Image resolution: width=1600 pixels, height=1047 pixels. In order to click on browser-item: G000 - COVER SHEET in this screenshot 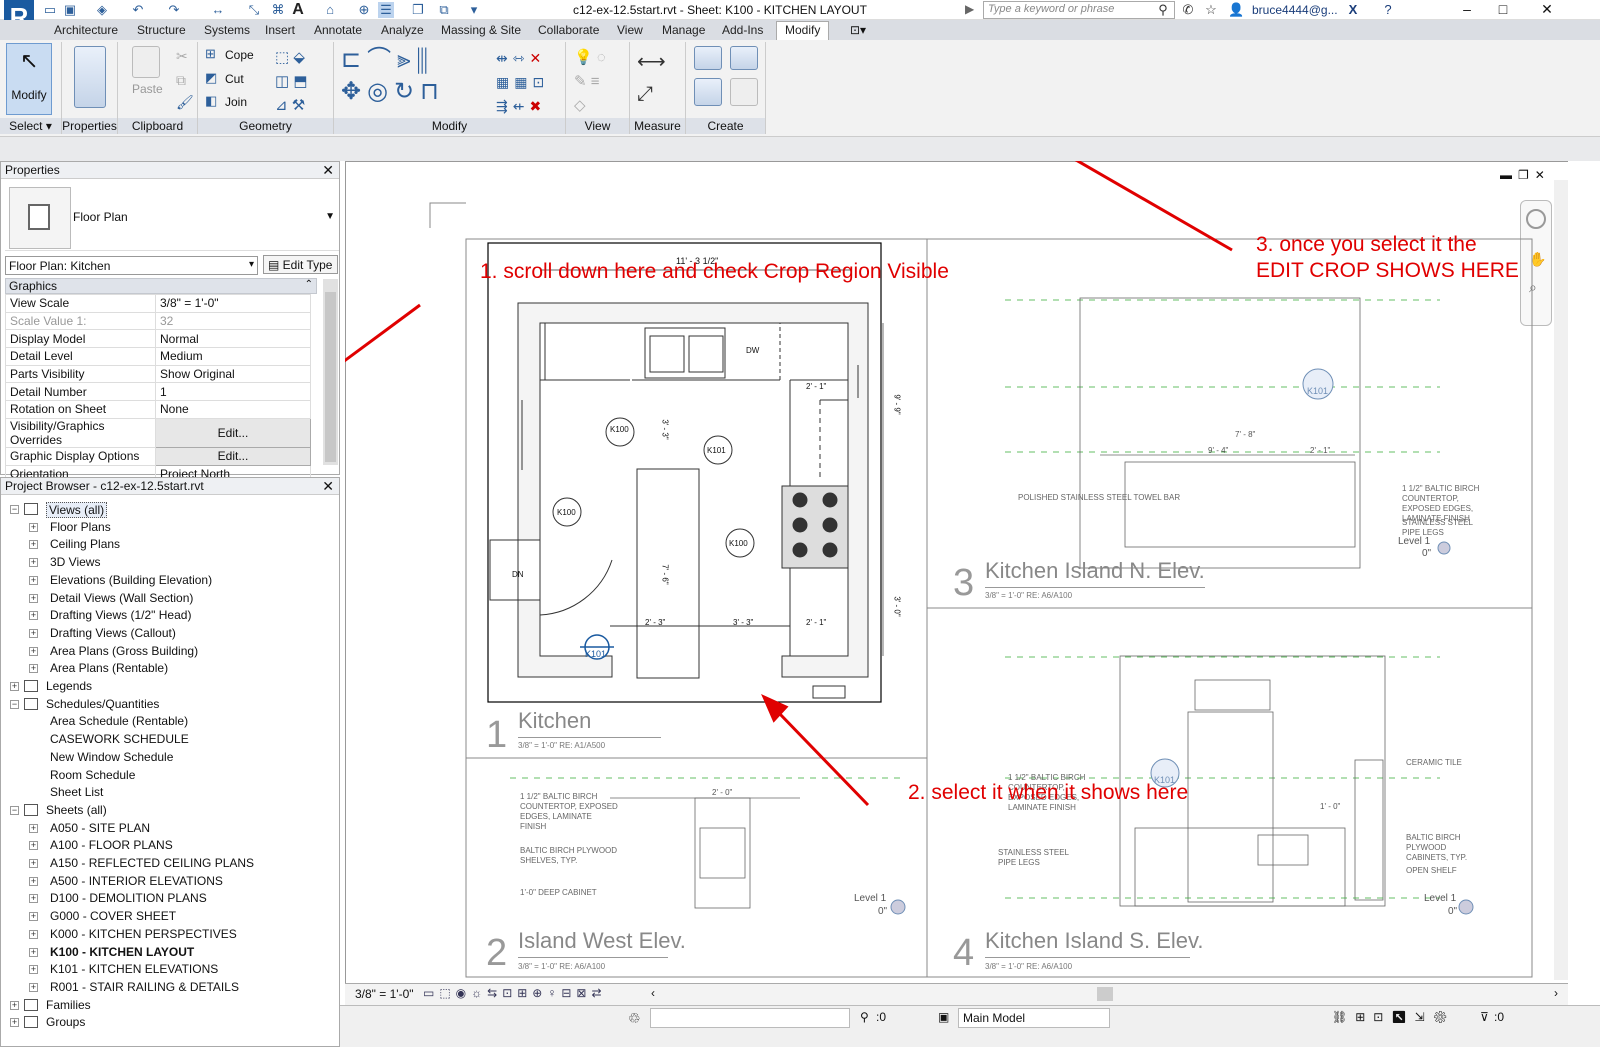, I will do `click(113, 916)`.